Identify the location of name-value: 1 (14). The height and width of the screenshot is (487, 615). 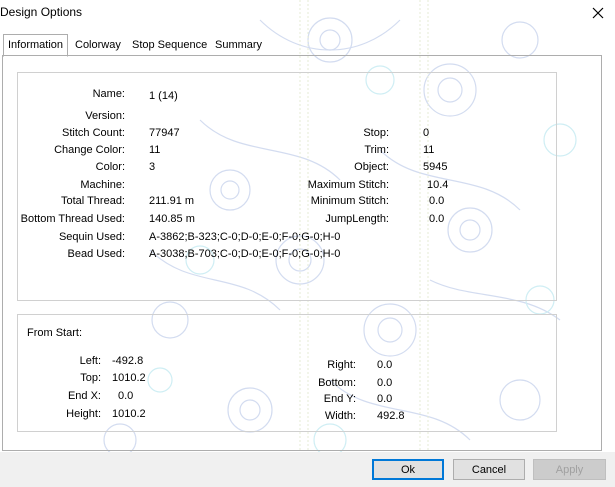
(163, 96).